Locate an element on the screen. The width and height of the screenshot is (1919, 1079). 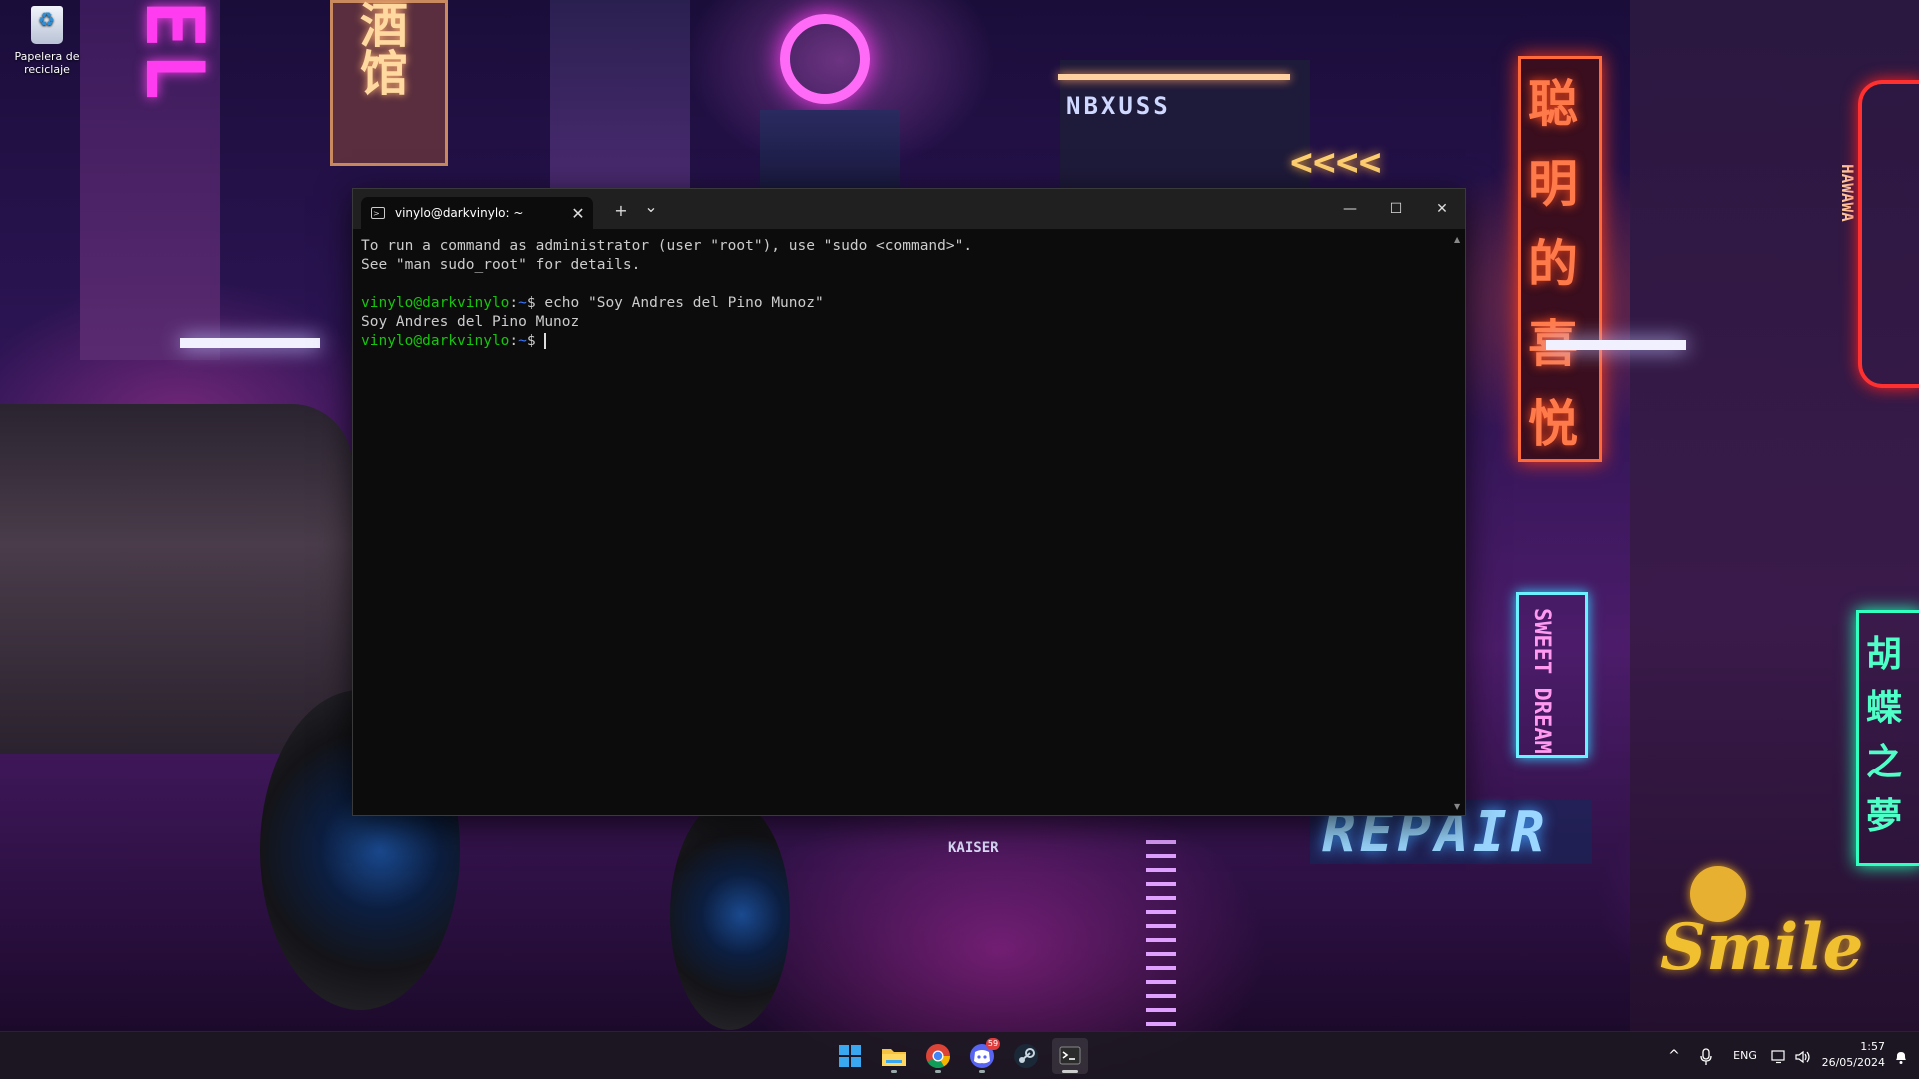
tab-close-icon: ✕ is located at coordinates (578, 213).